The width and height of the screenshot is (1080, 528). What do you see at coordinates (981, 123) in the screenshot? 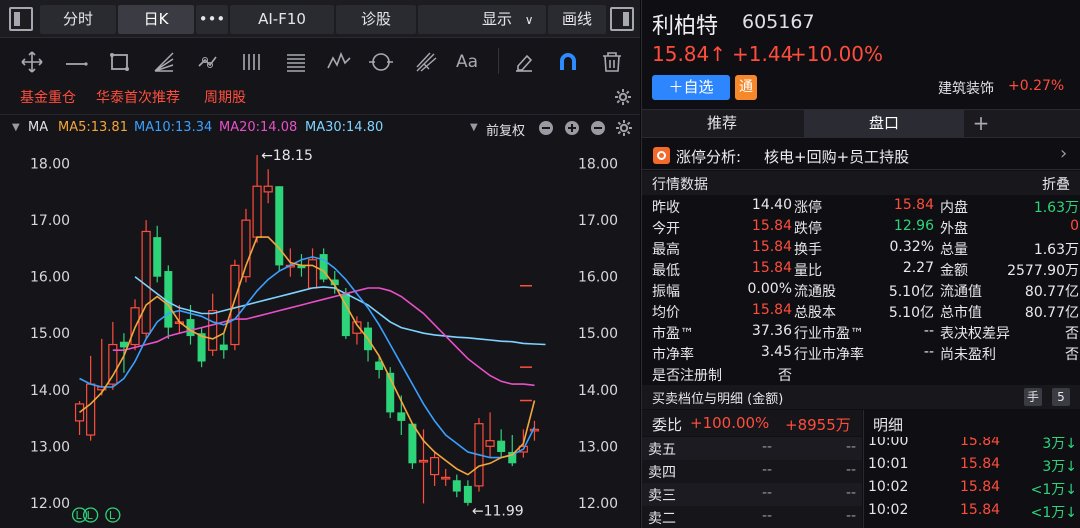
I see `add-tab-button: +` at bounding box center [981, 123].